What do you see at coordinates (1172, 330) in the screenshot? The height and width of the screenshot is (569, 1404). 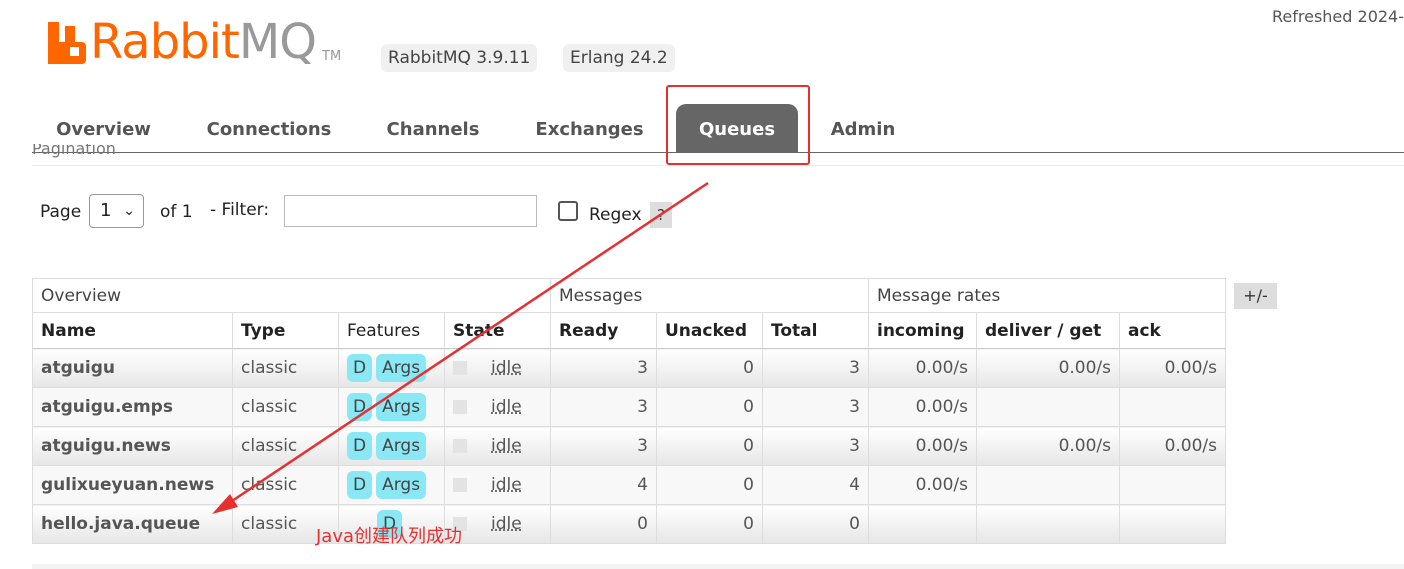 I see `column-header-ack: ack` at bounding box center [1172, 330].